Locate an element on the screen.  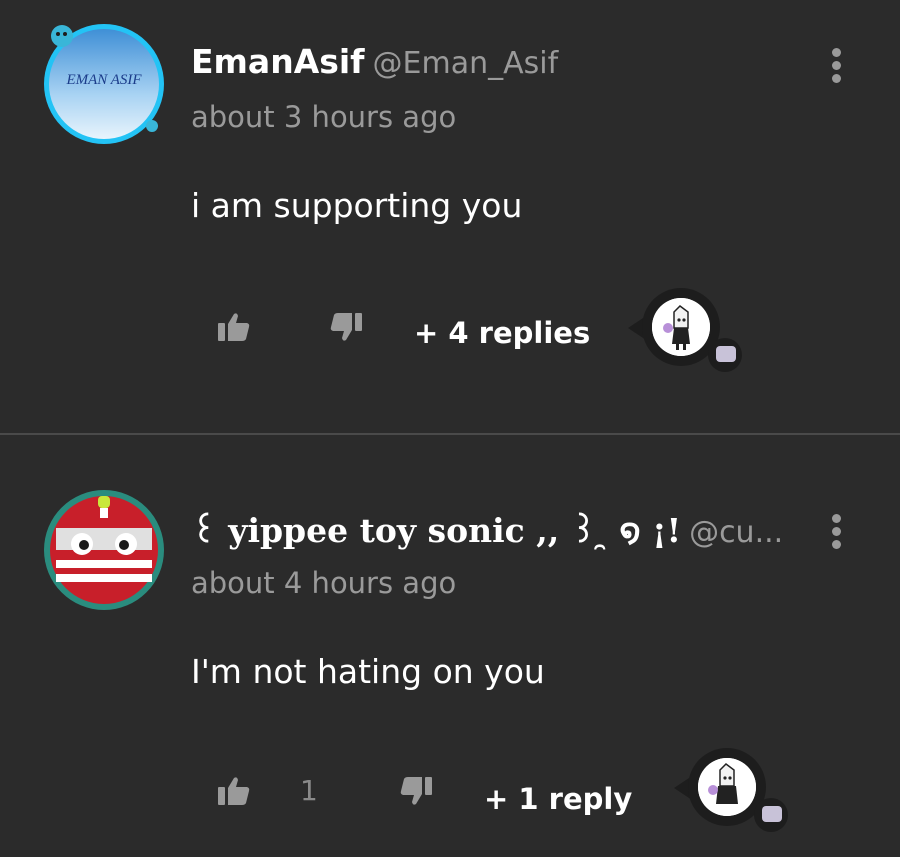
comment-timestamp: about 4 hours ago is located at coordinates (324, 583).